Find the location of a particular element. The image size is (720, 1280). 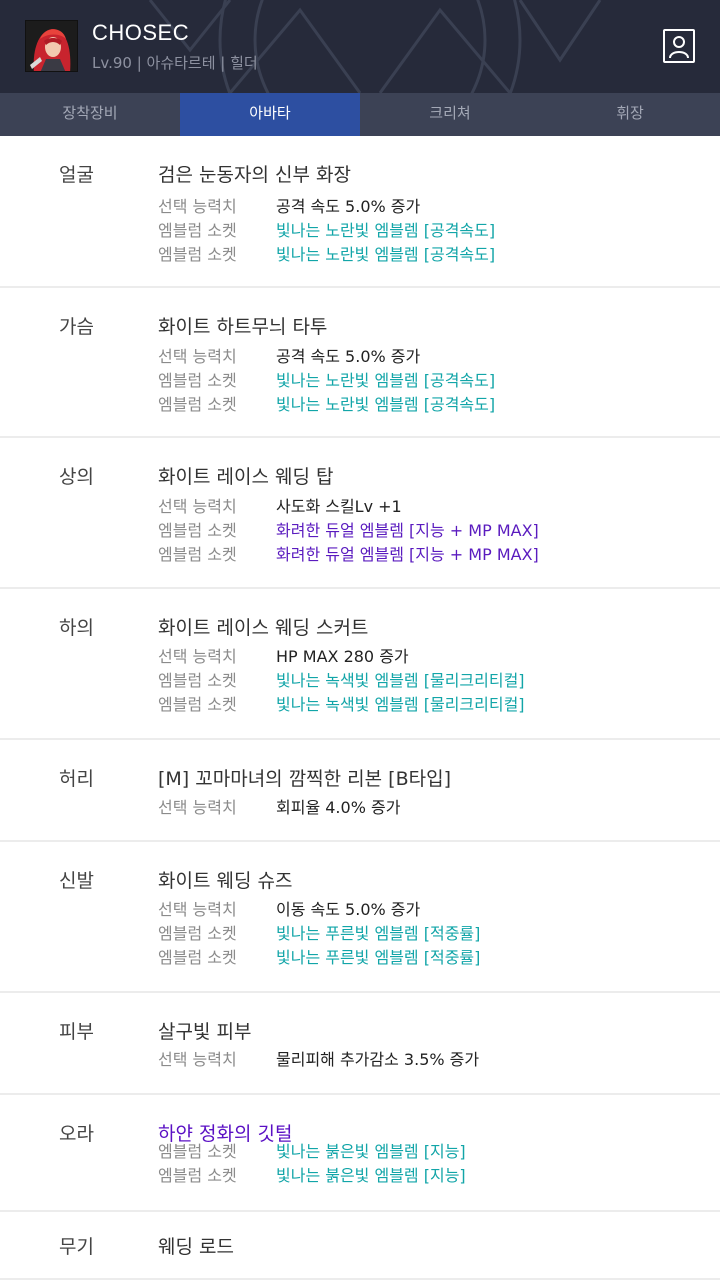

tab-bar: 장착장비 아바타 크리쳐 휘장 is located at coordinates (360, 114).